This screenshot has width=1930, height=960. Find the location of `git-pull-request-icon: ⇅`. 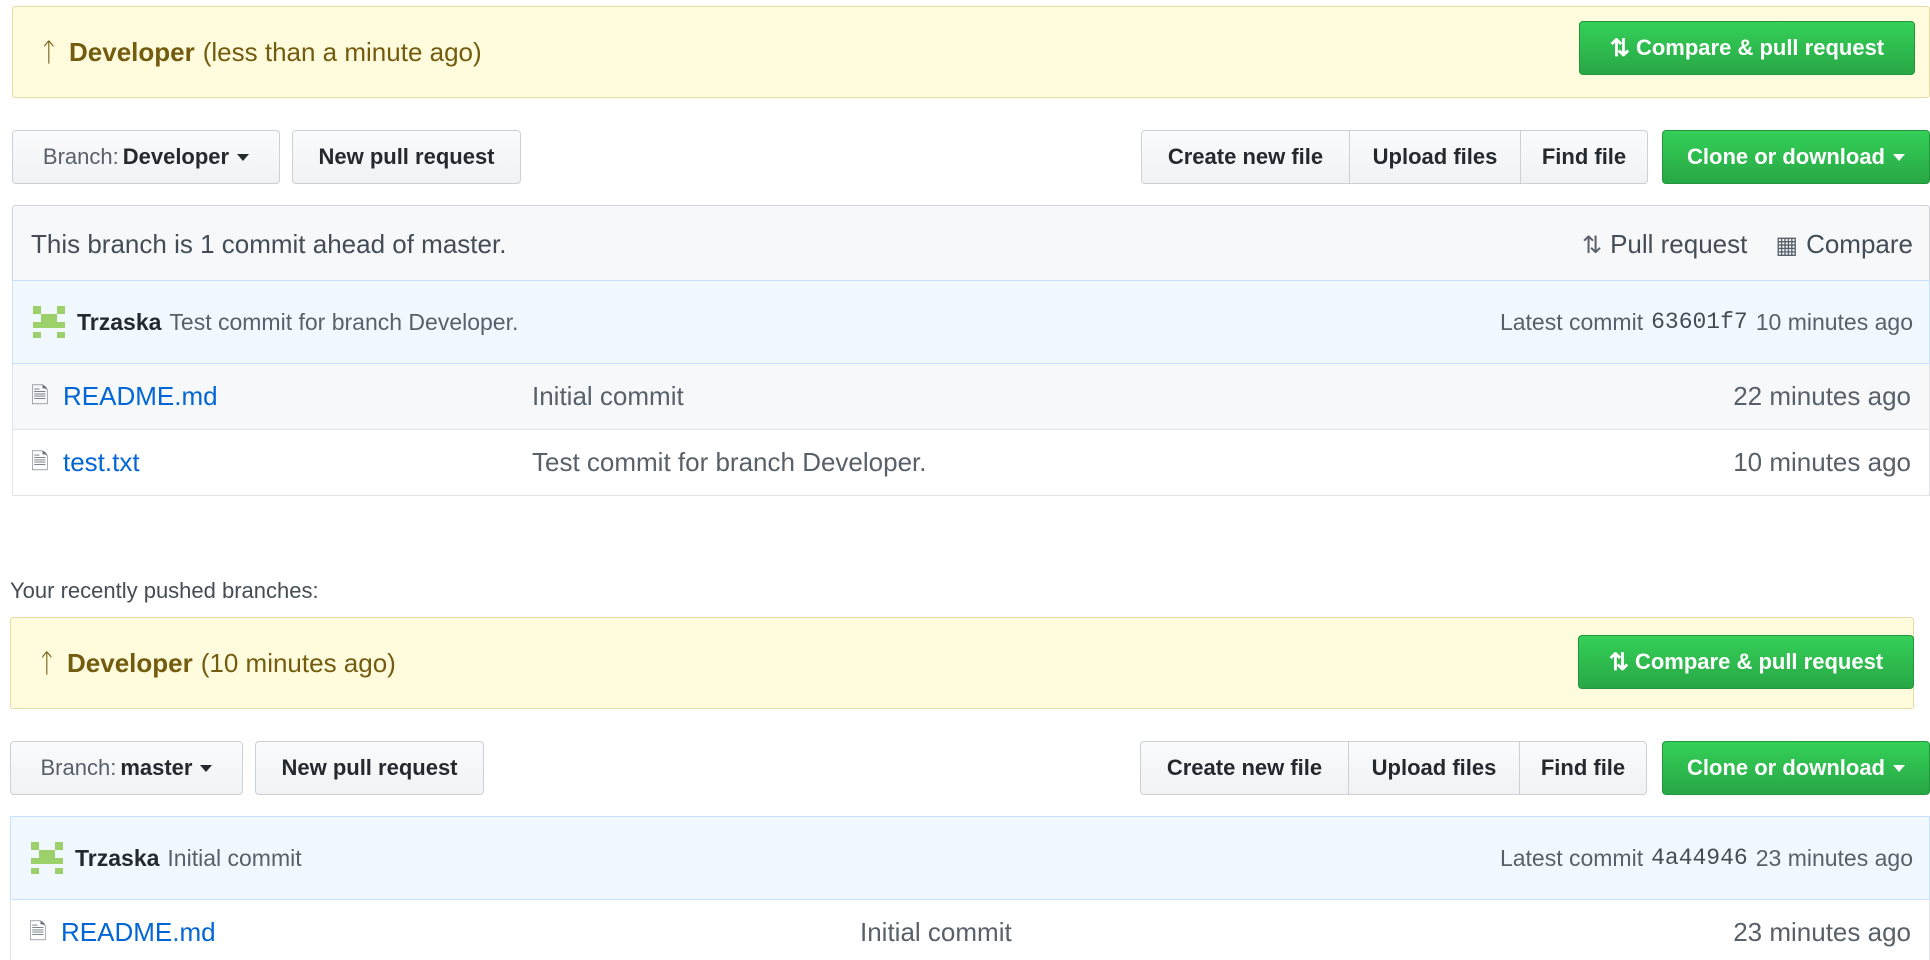

git-pull-request-icon: ⇅ is located at coordinates (1592, 245).